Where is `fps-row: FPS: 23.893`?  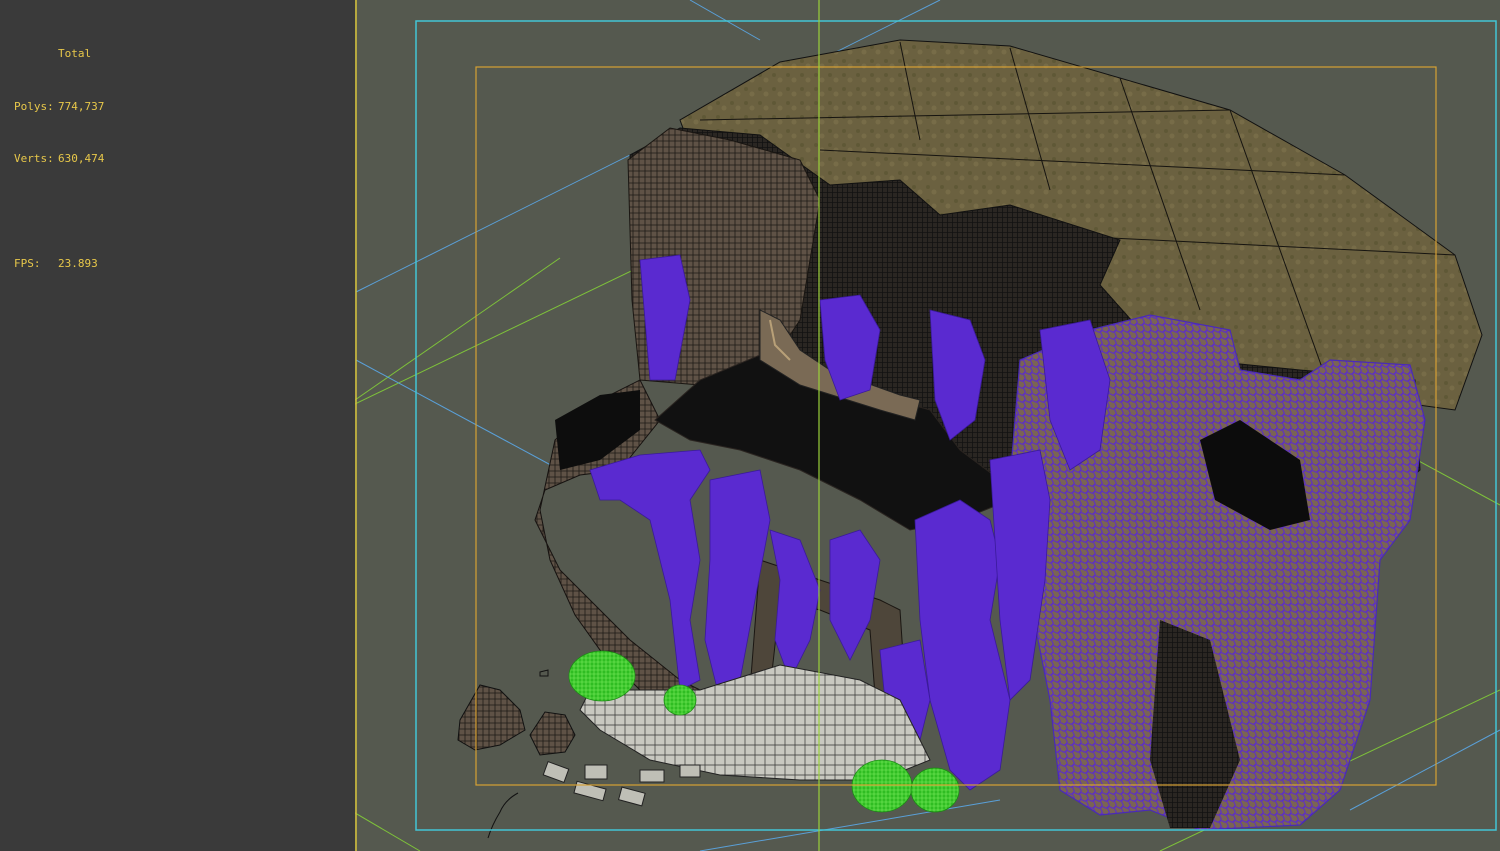 fps-row: FPS: 23.893 is located at coordinates (56, 263).